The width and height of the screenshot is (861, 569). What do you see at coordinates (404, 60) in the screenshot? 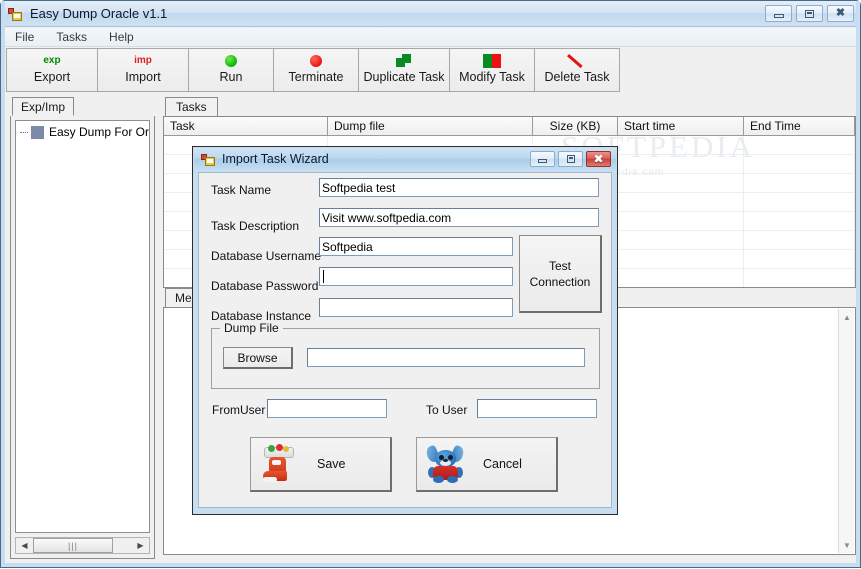
I see `duplicate-squares-icon` at bounding box center [404, 60].